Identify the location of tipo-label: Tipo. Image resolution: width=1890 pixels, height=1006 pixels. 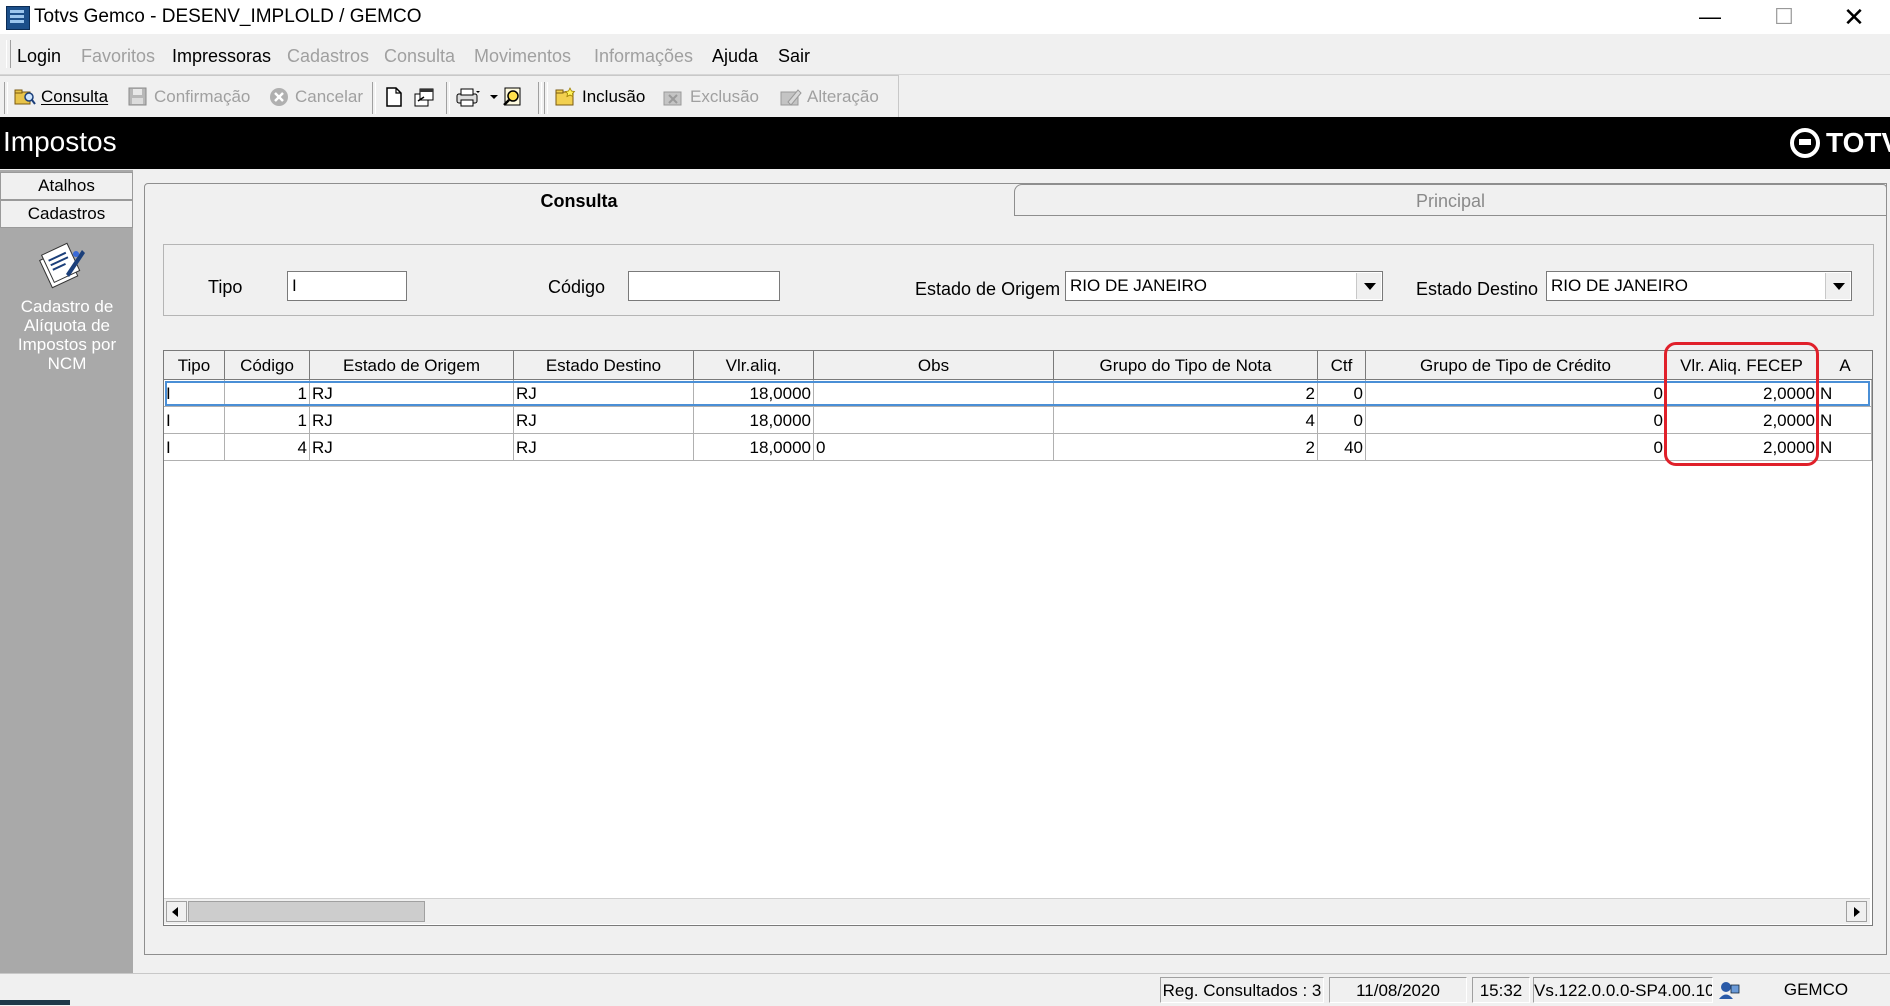
(225, 287).